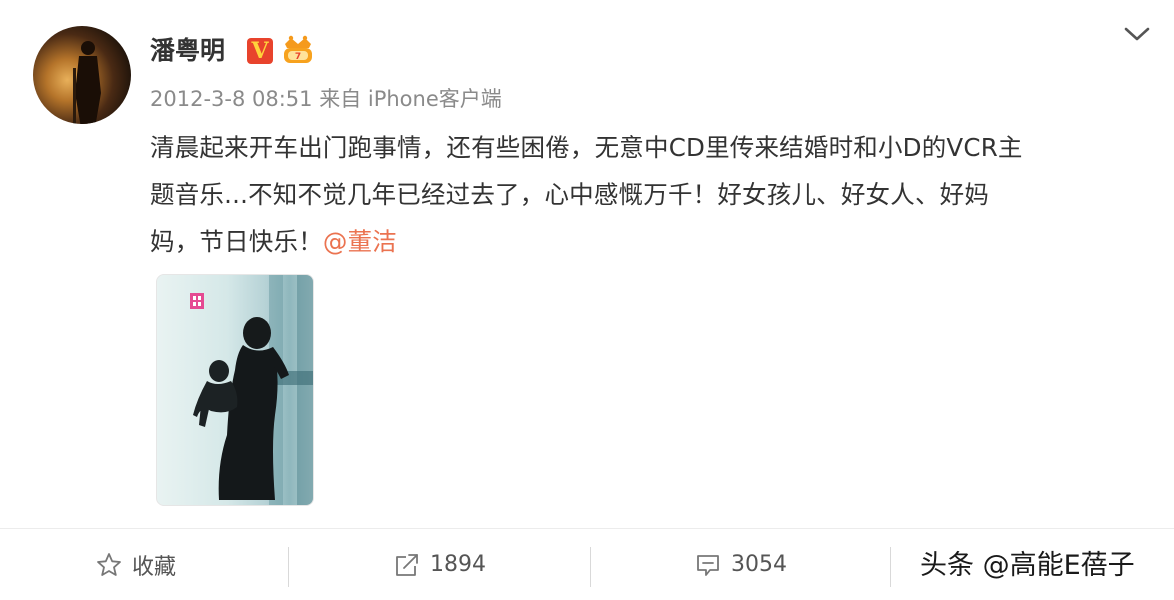  I want to click on comment-button: 3054, so click(741, 564).